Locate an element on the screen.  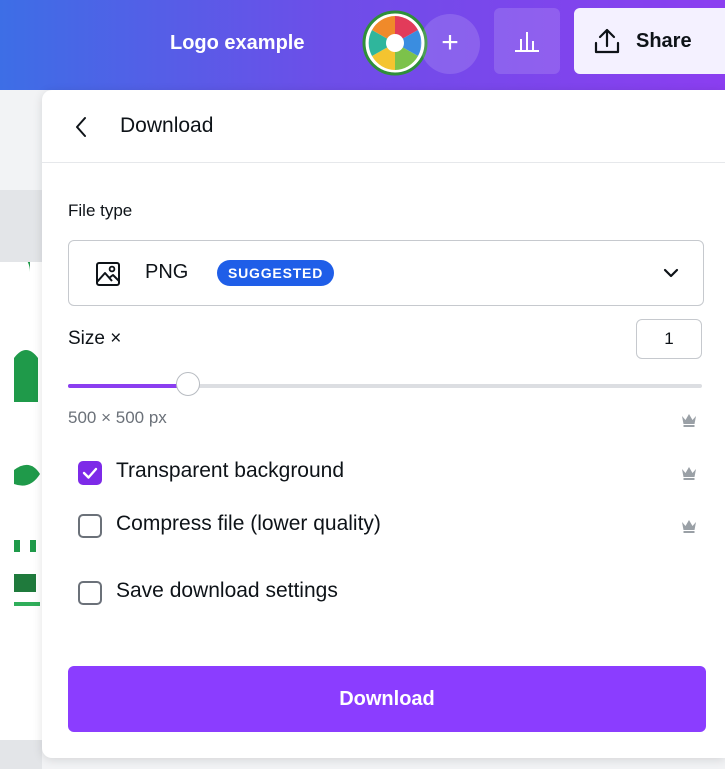
size-slider is located at coordinates (385, 384).